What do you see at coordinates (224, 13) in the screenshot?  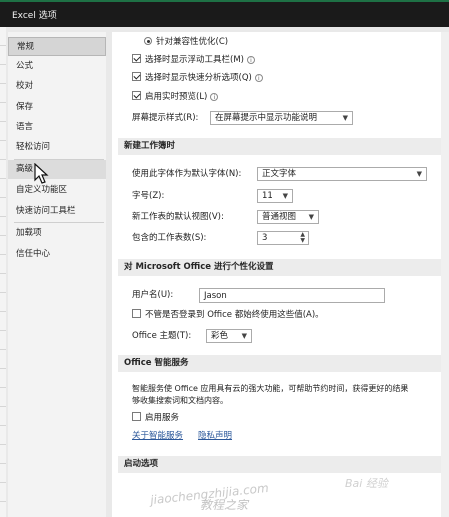 I see `title-bar: Excel 选项` at bounding box center [224, 13].